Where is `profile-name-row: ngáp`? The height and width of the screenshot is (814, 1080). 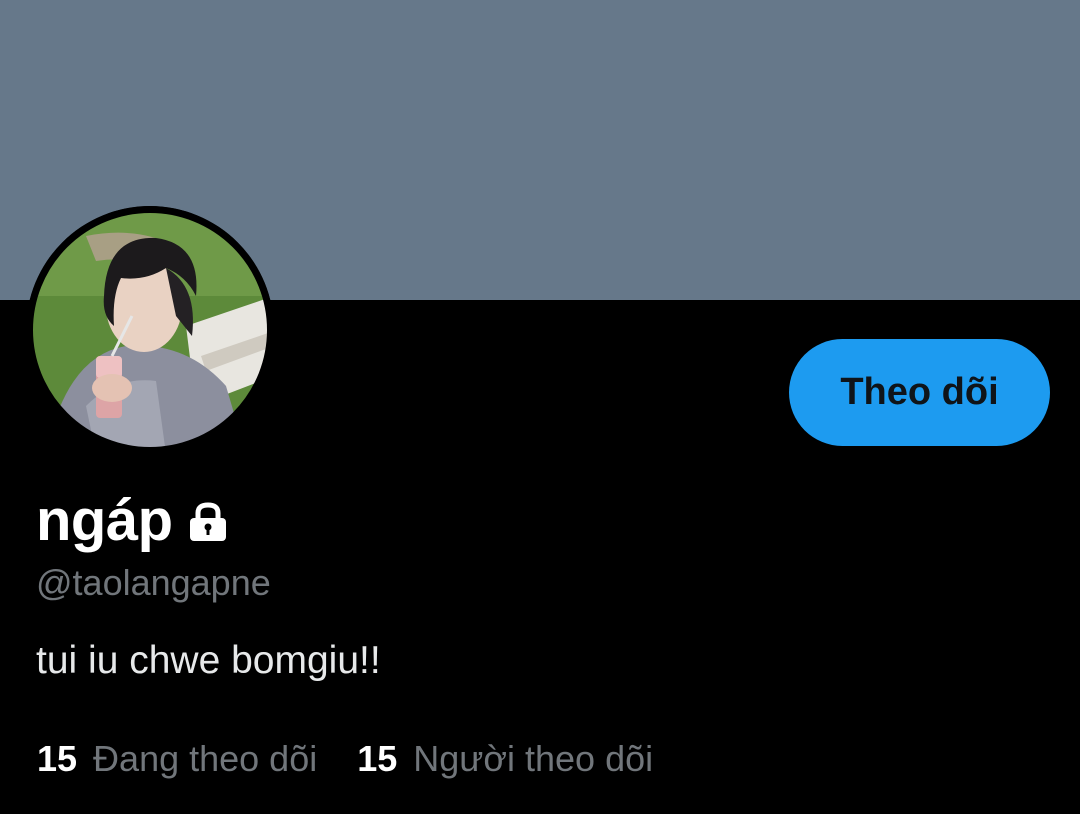
profile-name-row: ngáp is located at coordinates (133, 521).